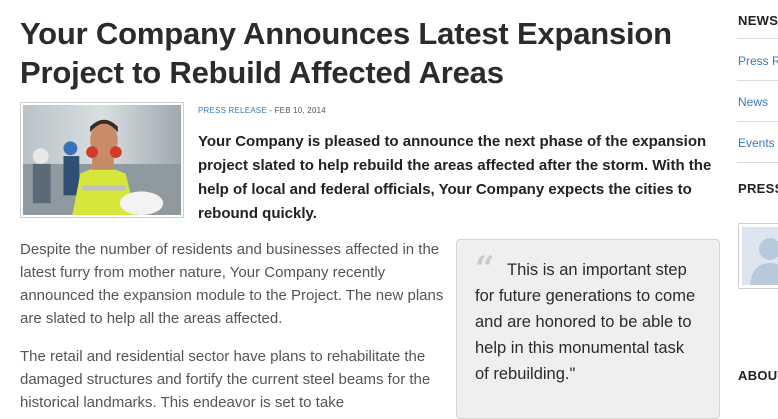 Image resolution: width=778 pixels, height=419 pixels. What do you see at coordinates (758, 61) in the screenshot?
I see `sidebar-link-press-releases: Press Releases` at bounding box center [758, 61].